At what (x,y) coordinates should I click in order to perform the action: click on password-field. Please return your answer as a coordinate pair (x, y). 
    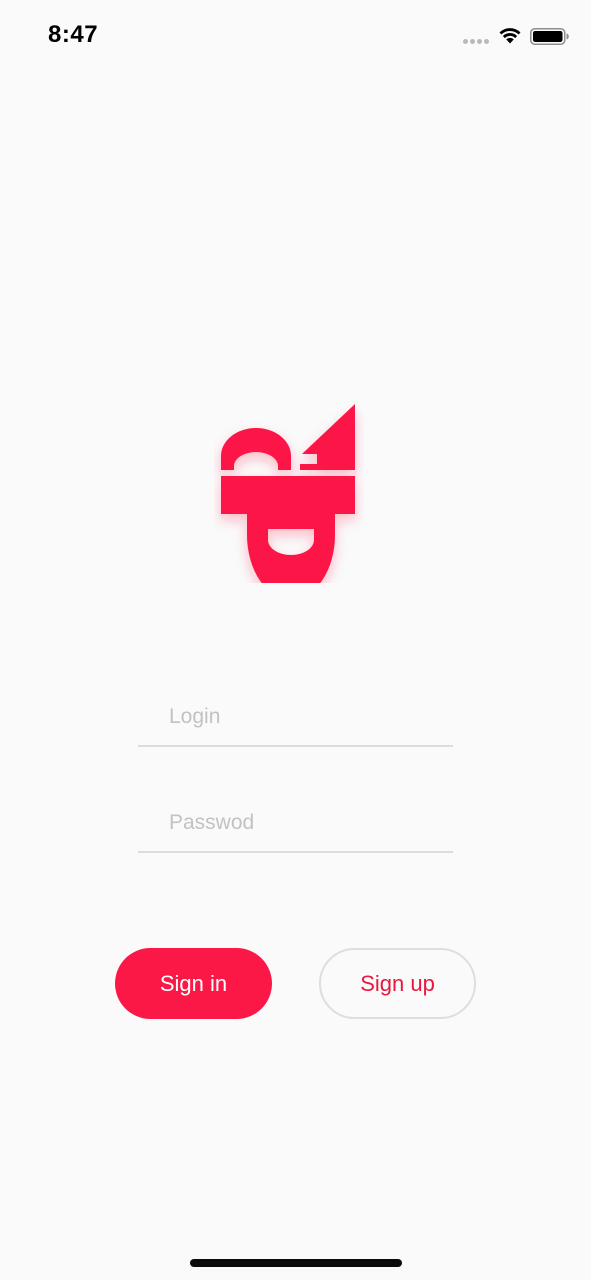
    Looking at the image, I should click on (295, 824).